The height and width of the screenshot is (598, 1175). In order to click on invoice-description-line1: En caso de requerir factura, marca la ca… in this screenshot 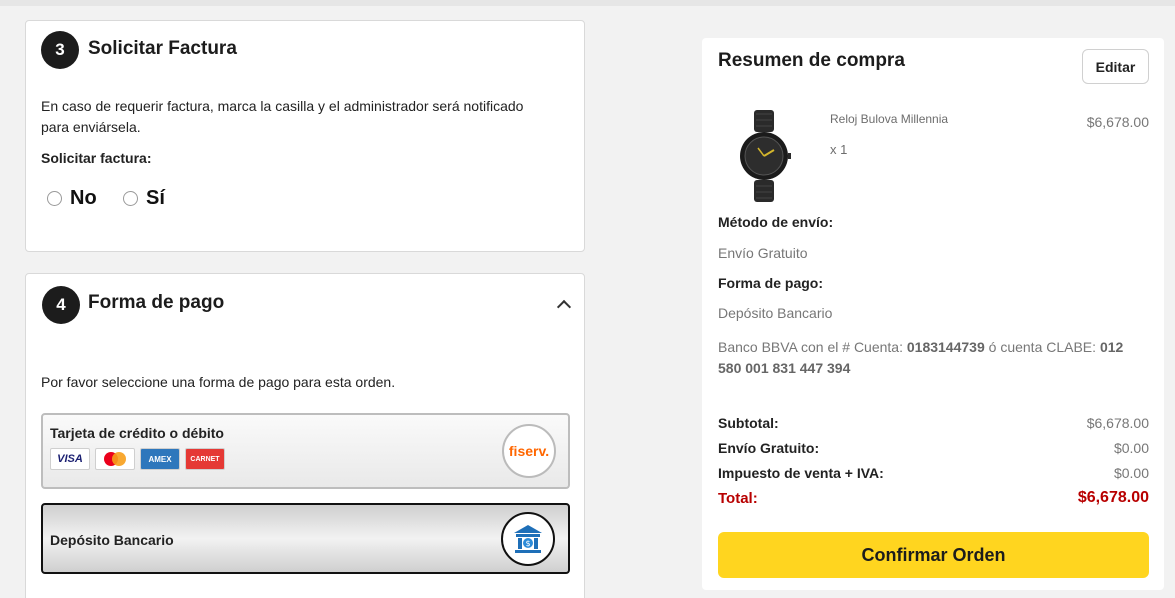, I will do `click(282, 106)`.